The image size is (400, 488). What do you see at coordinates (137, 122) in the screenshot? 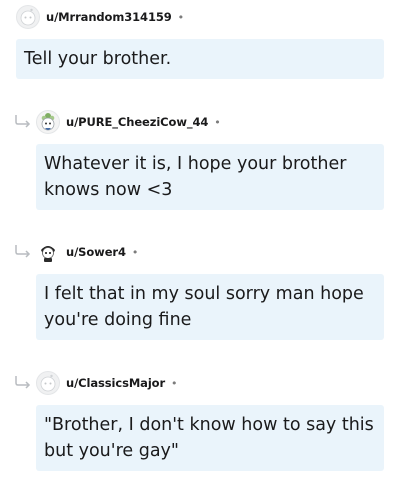
I see `username-link: u/PURE_CheeziCow_44` at bounding box center [137, 122].